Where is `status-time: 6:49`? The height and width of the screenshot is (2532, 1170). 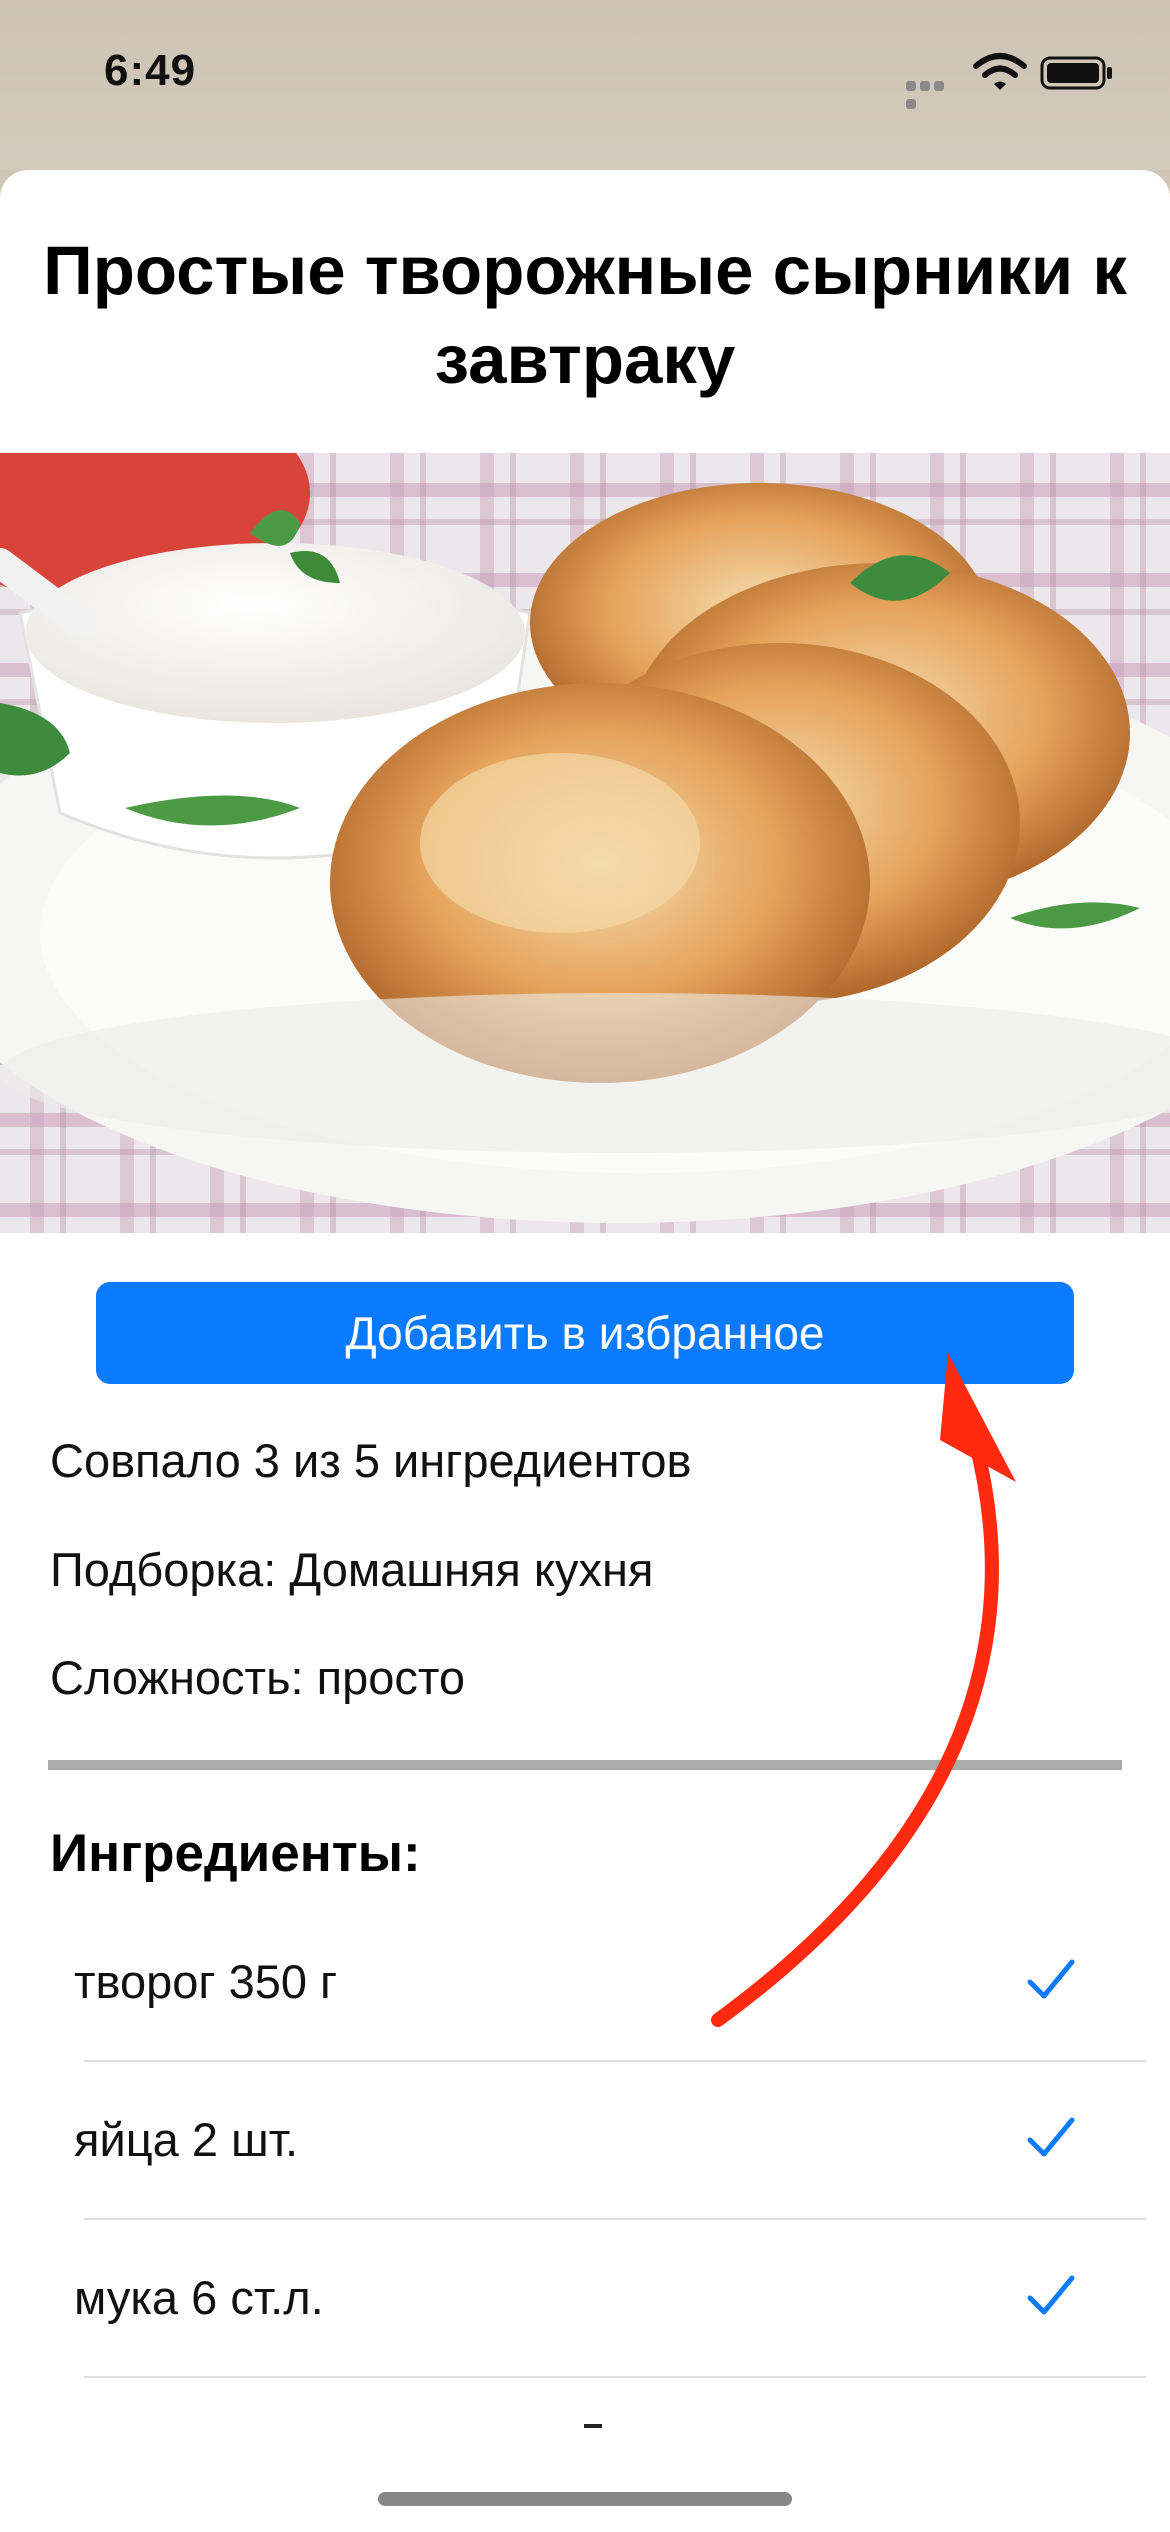
status-time: 6:49 is located at coordinates (150, 70).